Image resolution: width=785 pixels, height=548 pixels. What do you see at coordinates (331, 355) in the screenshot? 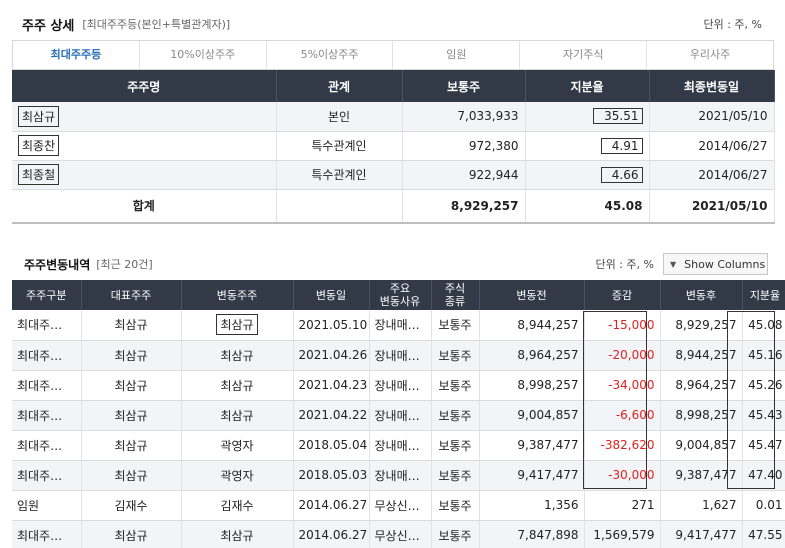
I see `change-date: 2021.04.26` at bounding box center [331, 355].